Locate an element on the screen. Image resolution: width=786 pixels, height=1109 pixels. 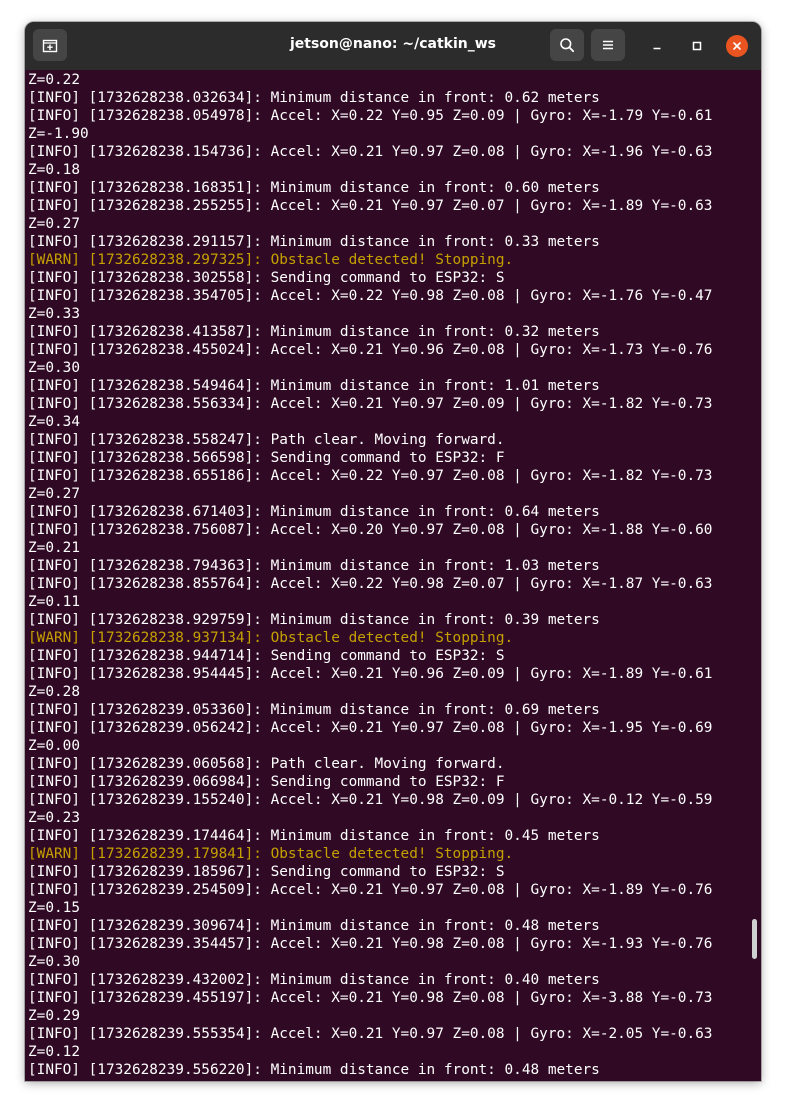
log-line: Z=0.34 is located at coordinates (54, 422).